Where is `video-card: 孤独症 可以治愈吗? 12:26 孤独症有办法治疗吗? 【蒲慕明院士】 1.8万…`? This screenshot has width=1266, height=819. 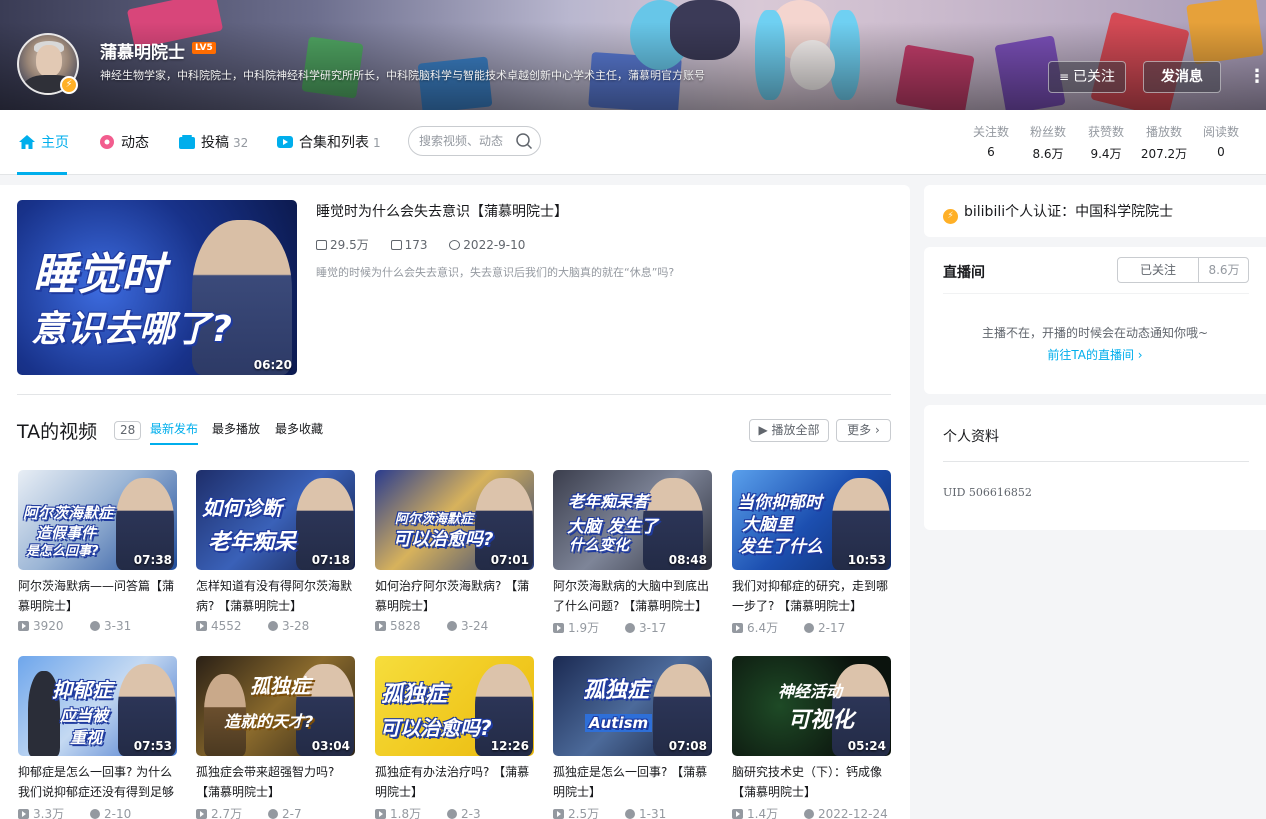
video-card: 孤独症 可以治愈吗? 12:26 孤独症有办法治疗吗? 【蒲慕明院士】 1.8万… is located at coordinates (454, 737).